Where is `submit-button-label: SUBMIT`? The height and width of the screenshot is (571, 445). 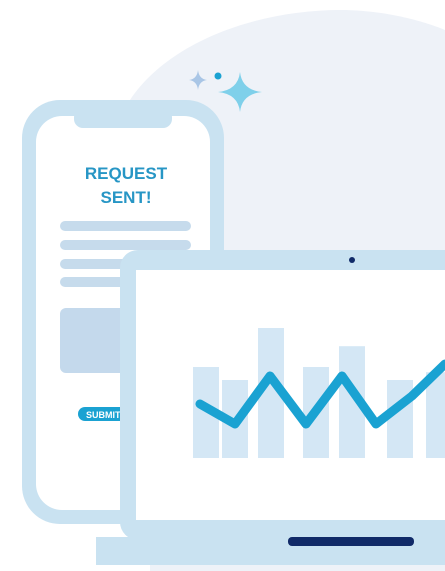 submit-button-label: SUBMIT is located at coordinates (103, 415).